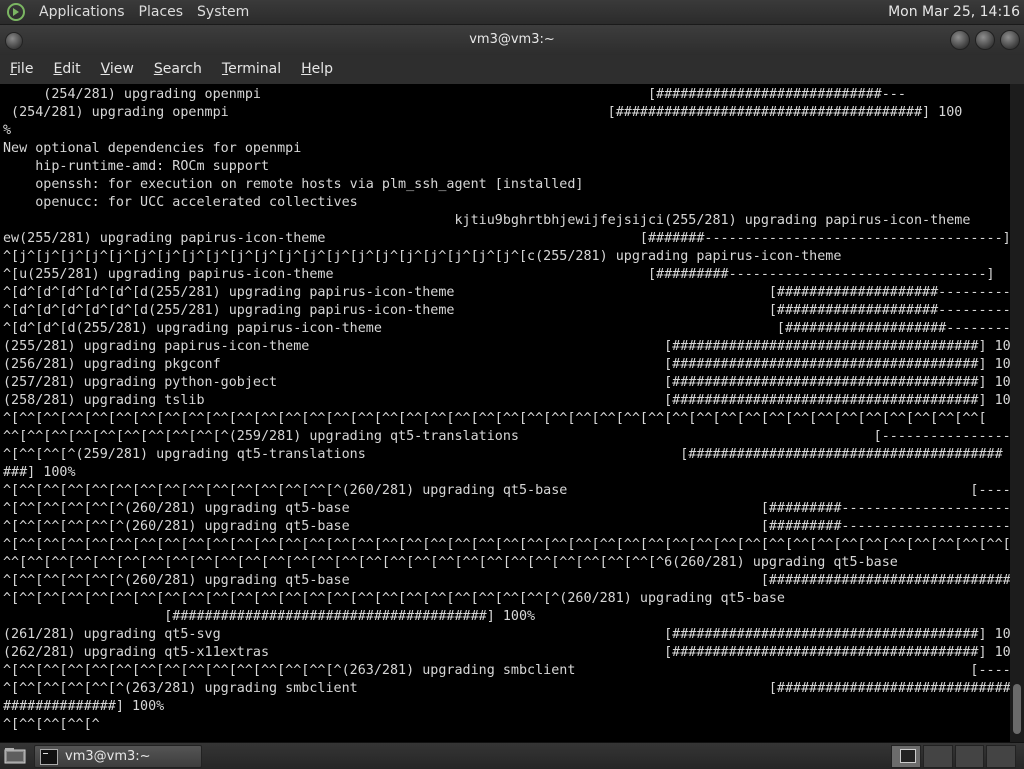 The image size is (1024, 769). I want to click on places-menu: Places, so click(161, 12).